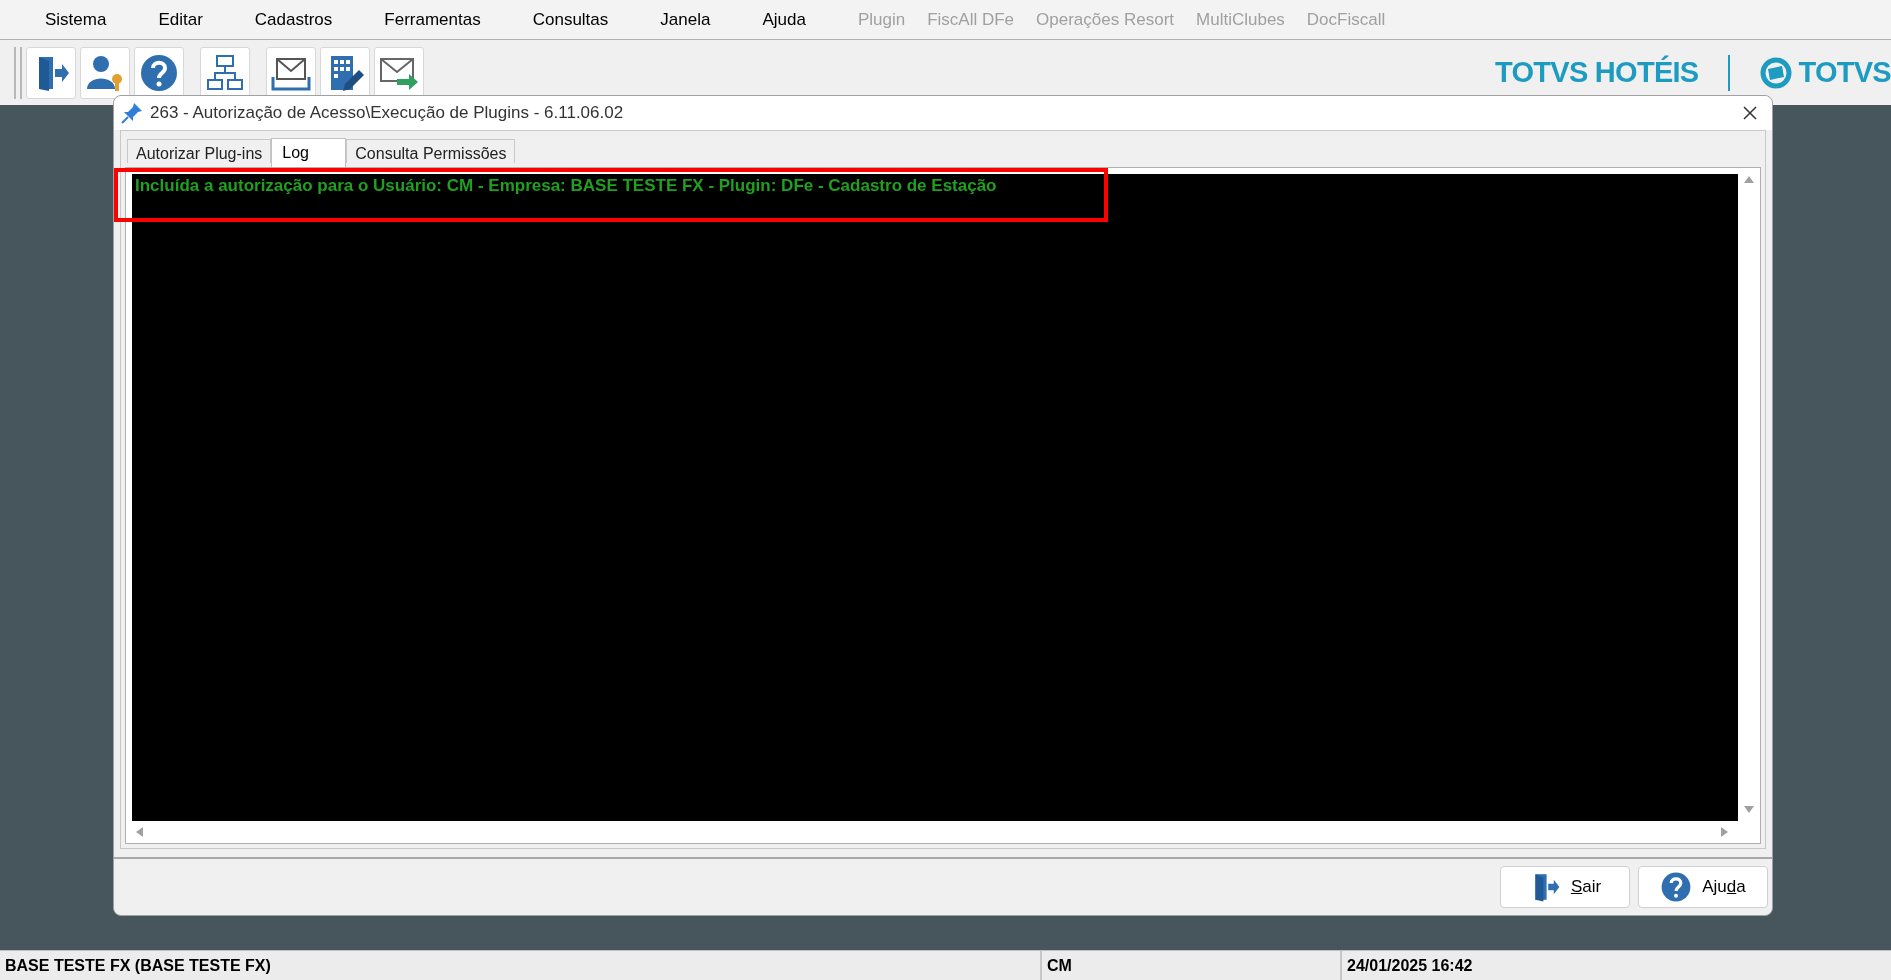 This screenshot has width=1891, height=980. Describe the element at coordinates (566, 186) in the screenshot. I see `log-line: Incluída a autorização para o Usuário: CM - Empresa: BASE TESTE FX - Plugin: DFe - Cadastro de Estação` at that location.